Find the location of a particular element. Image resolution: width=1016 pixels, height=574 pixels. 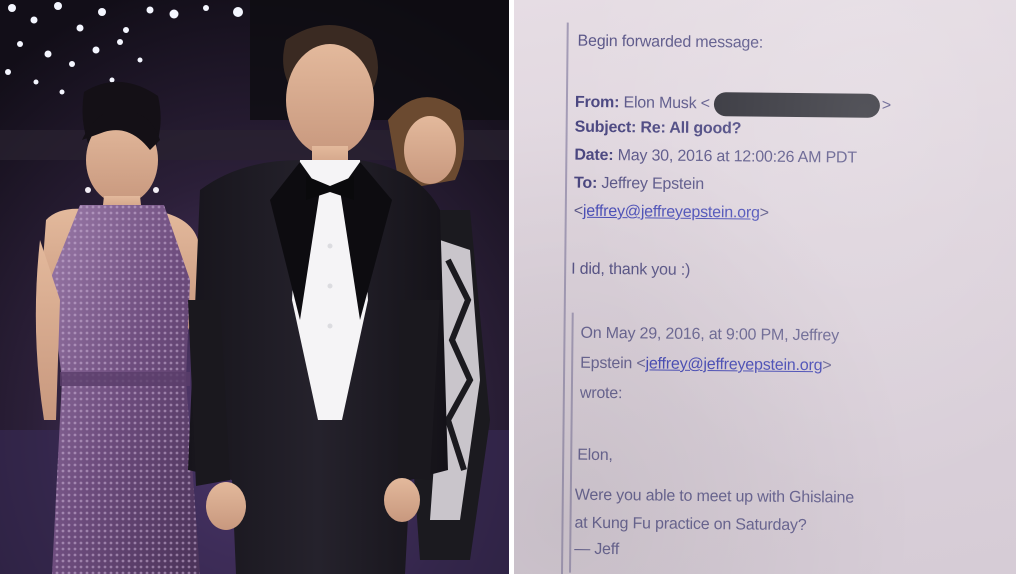

quoted-header-line-3: wrote: is located at coordinates (601, 393).